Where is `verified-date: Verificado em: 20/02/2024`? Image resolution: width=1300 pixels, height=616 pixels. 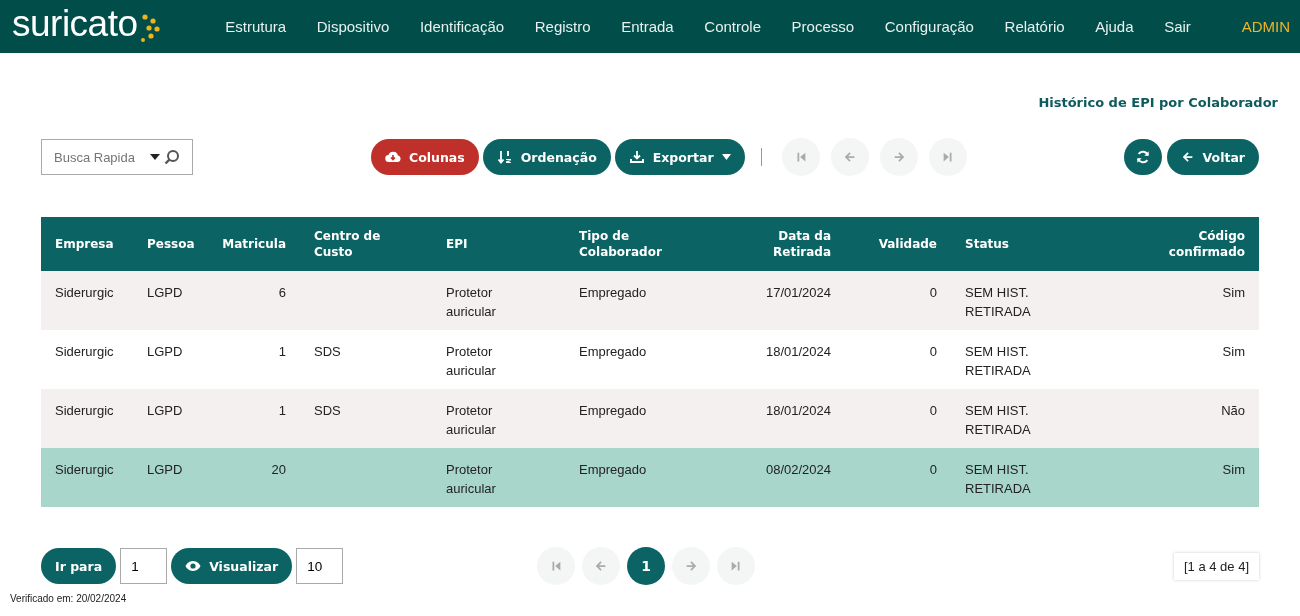 verified-date: Verificado em: 20/02/2024 is located at coordinates (68, 598).